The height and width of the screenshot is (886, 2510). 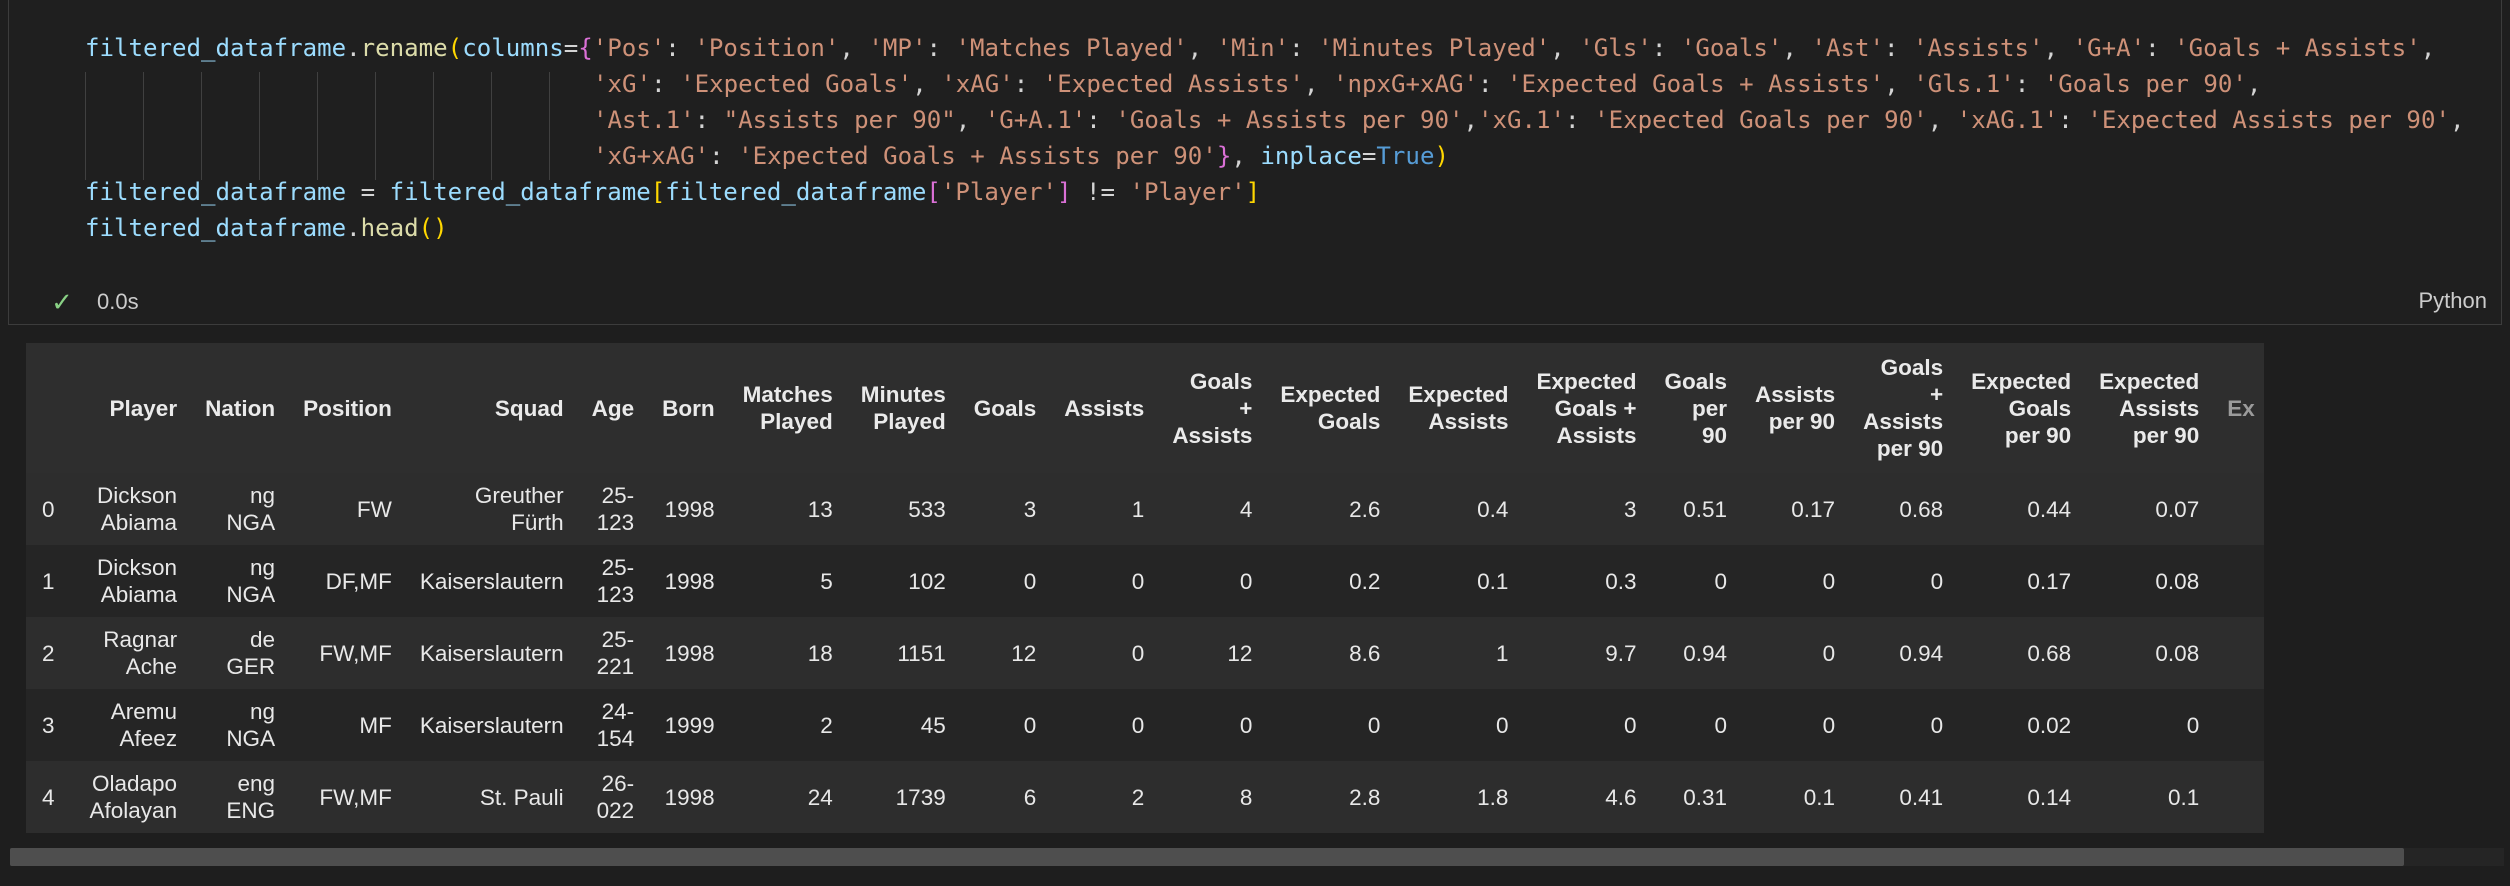 I want to click on code-line: filtered_dataframe.head(), so click(x=1274, y=228).